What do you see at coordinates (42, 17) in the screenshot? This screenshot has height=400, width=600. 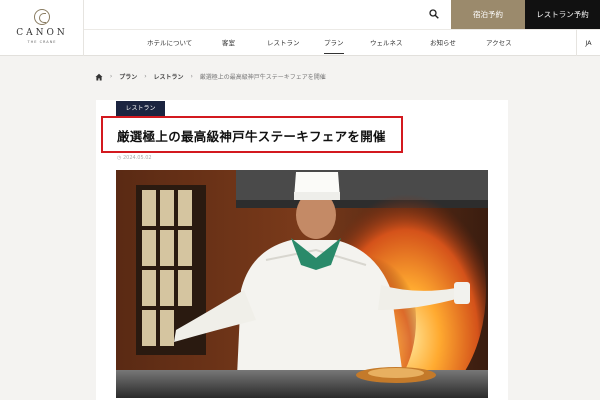 I see `logo-mark-icon` at bounding box center [42, 17].